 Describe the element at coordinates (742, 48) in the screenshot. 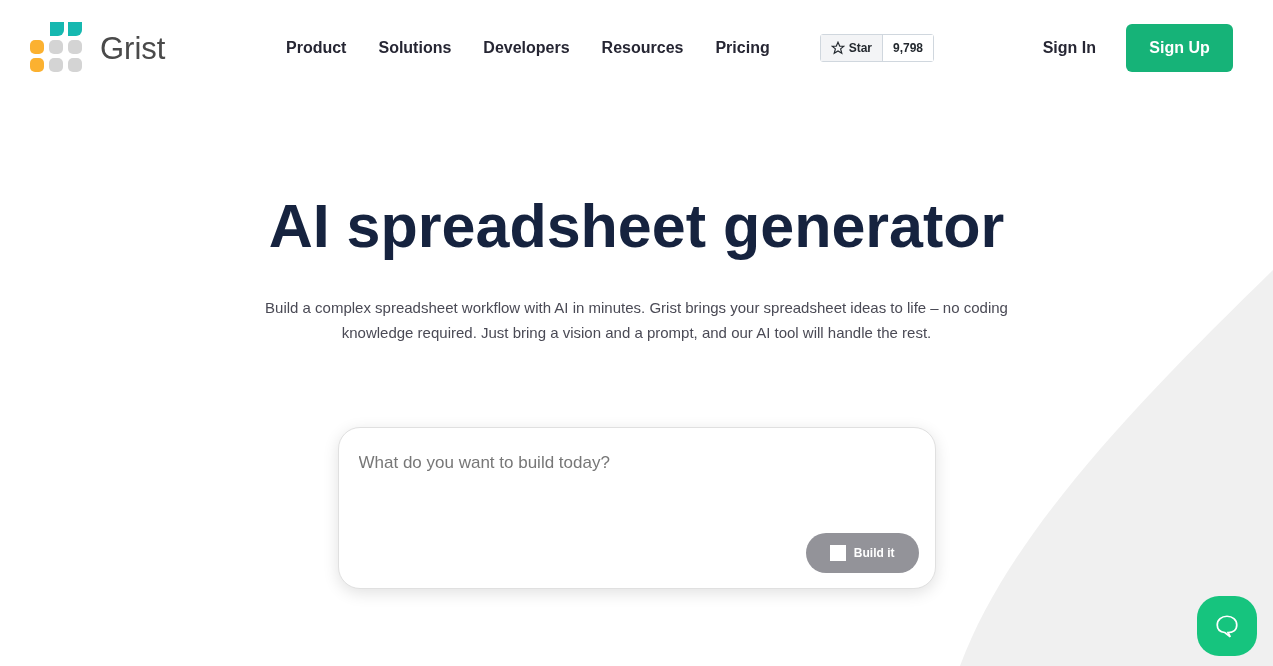

I see `nav-link: Pricing` at that location.